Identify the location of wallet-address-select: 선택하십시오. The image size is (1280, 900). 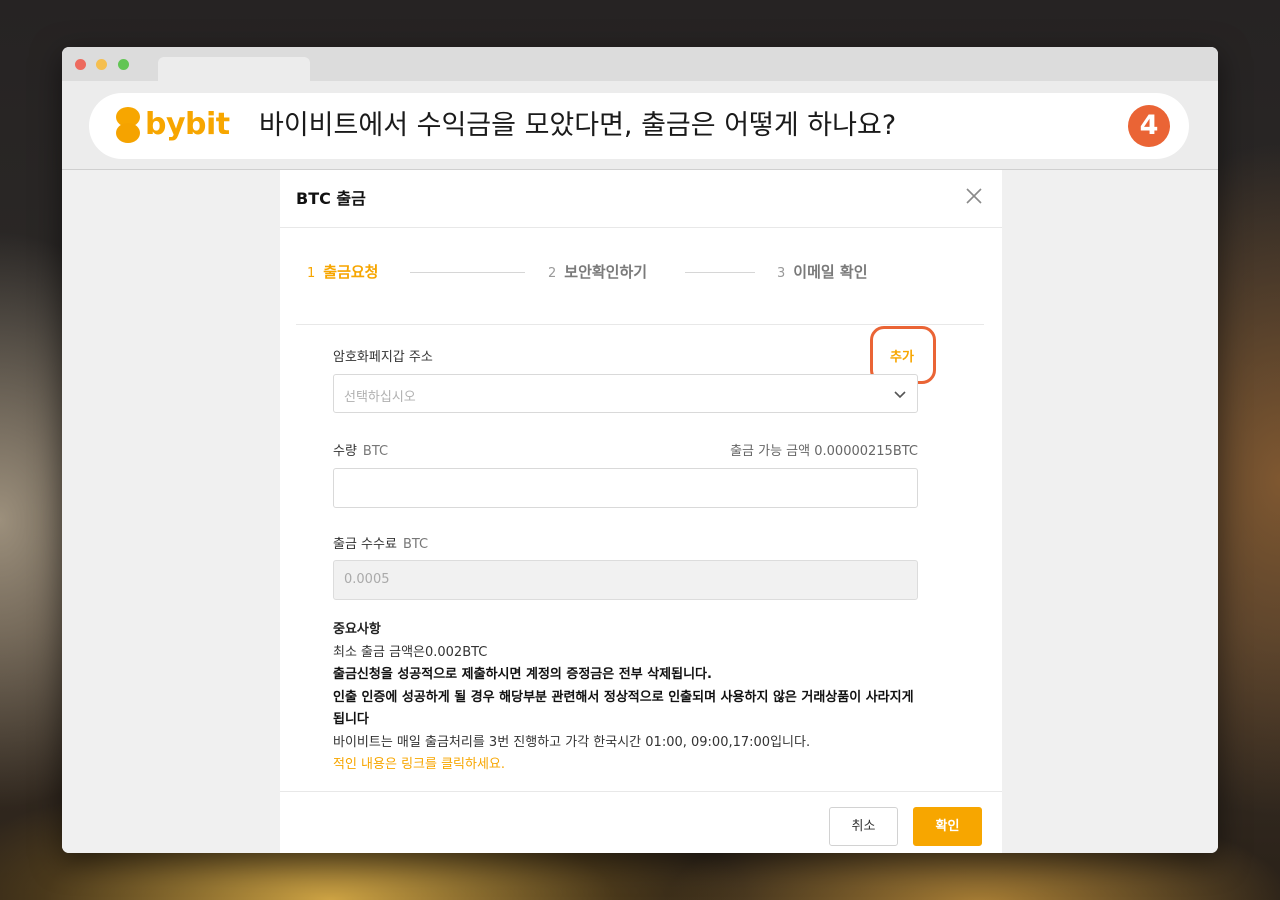
(625, 393).